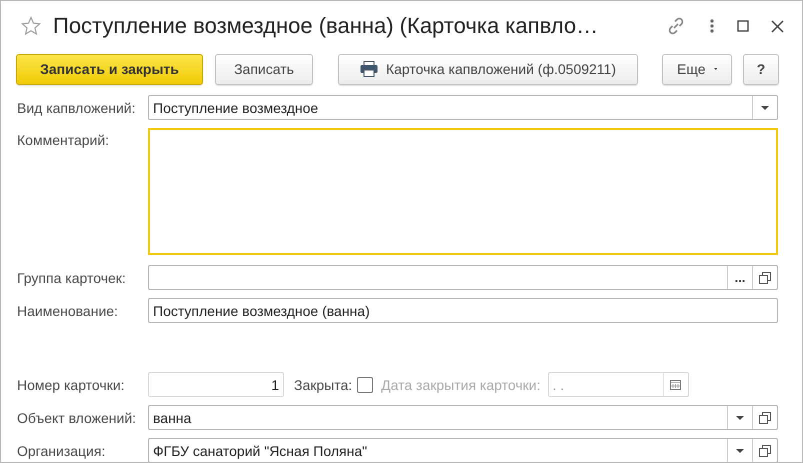 This screenshot has height=463, width=803. I want to click on more-icon, so click(712, 26).